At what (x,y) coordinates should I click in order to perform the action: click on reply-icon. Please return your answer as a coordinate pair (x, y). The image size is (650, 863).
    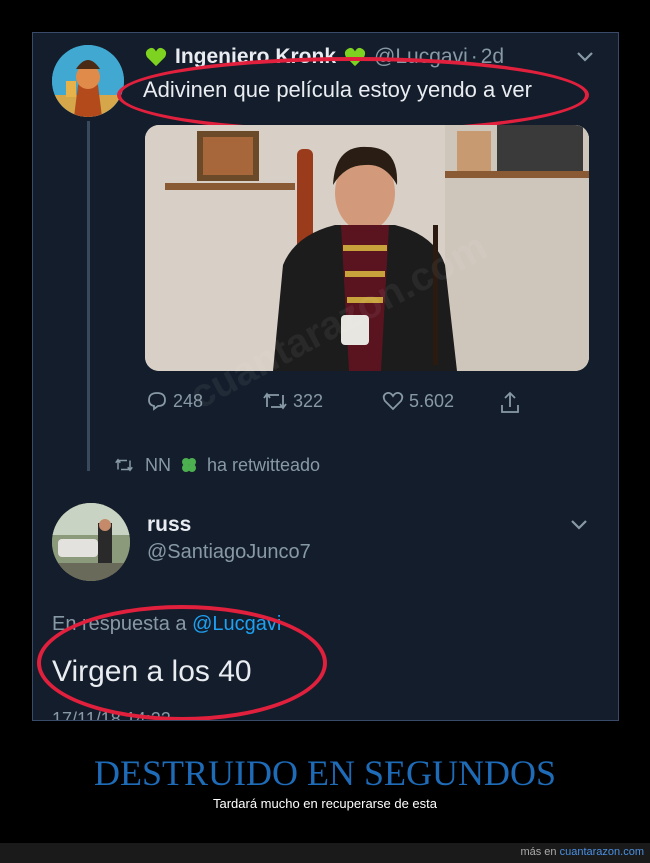
    Looking at the image, I should click on (157, 401).